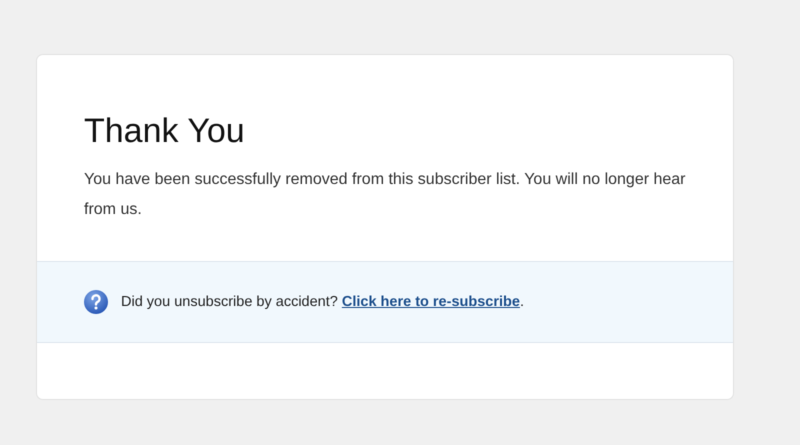 This screenshot has height=445, width=800. I want to click on confirmation-message: You have been successfully removed from this subscriber list. You will no longer hear from us., so click(385, 195).